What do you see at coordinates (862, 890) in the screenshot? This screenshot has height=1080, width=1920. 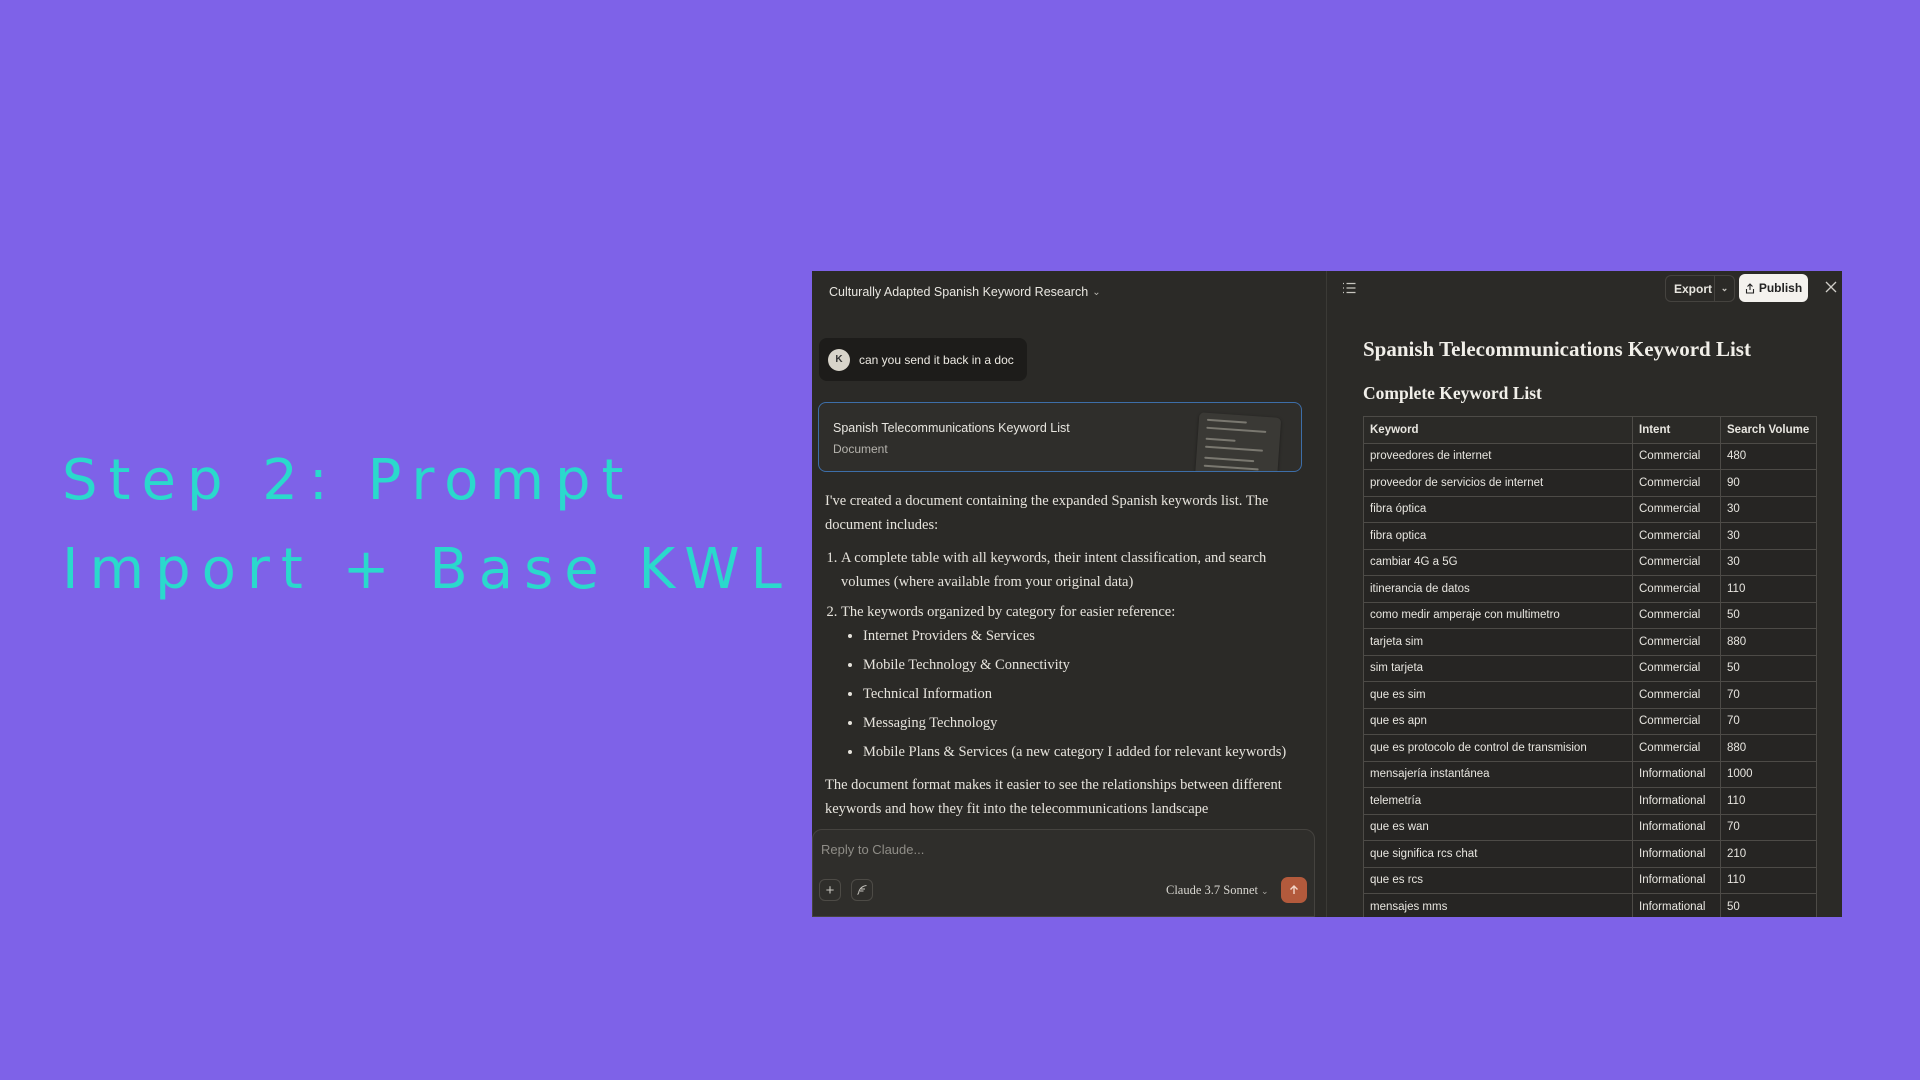 I see `style-button` at bounding box center [862, 890].